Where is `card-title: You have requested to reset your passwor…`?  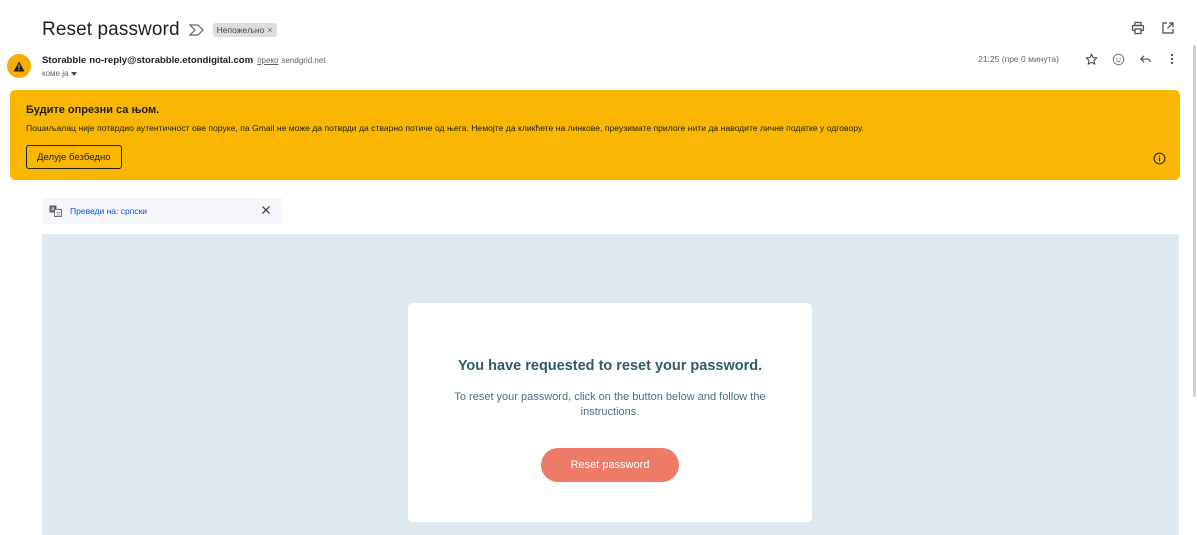 card-title: You have requested to reset your passwor… is located at coordinates (610, 366).